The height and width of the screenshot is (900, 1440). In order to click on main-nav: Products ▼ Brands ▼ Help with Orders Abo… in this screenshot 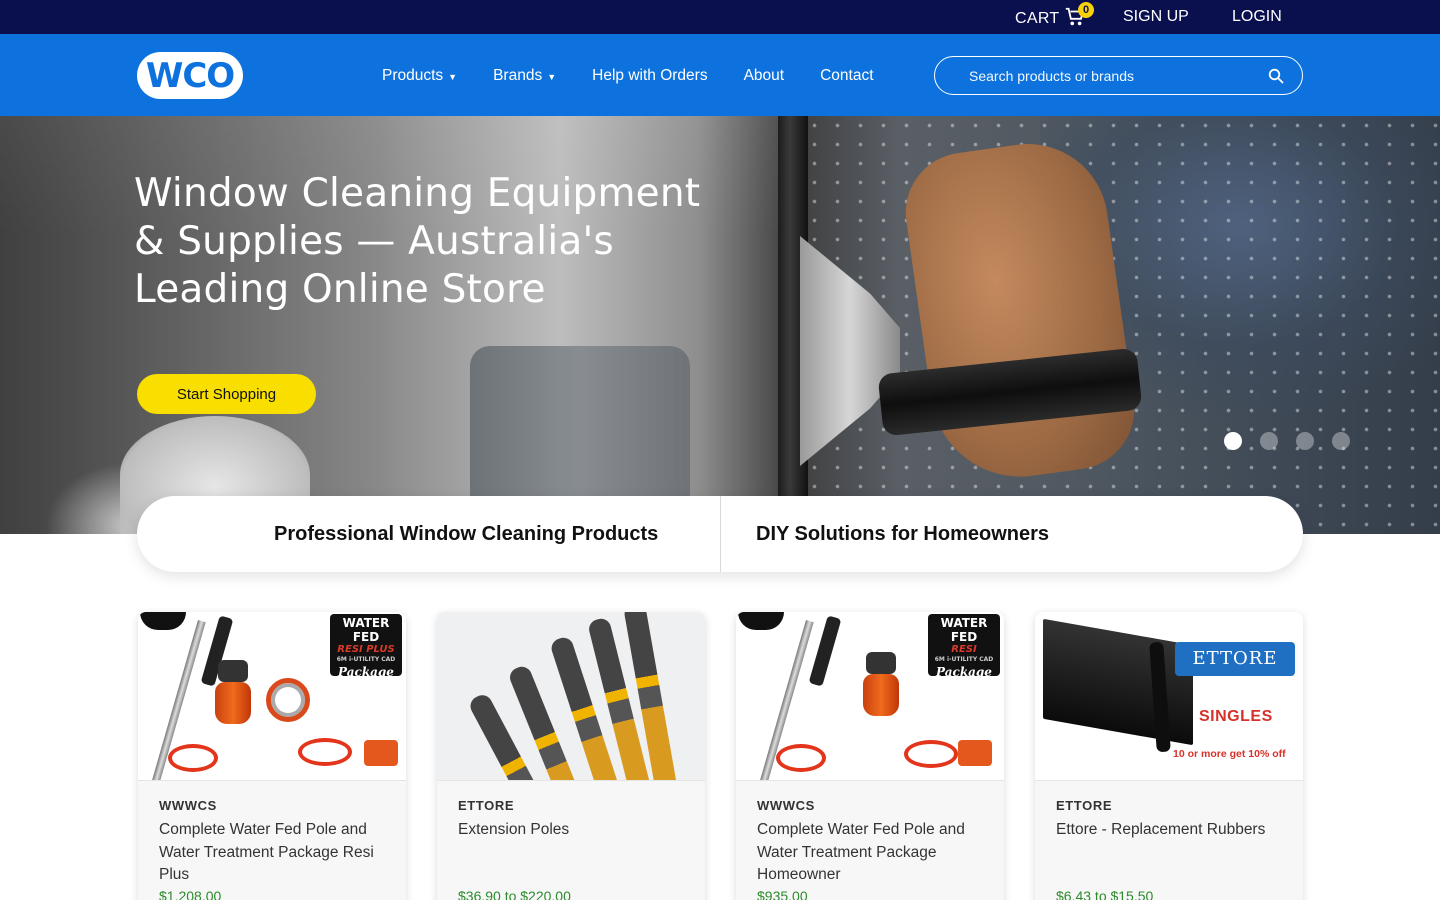, I will do `click(646, 76)`.